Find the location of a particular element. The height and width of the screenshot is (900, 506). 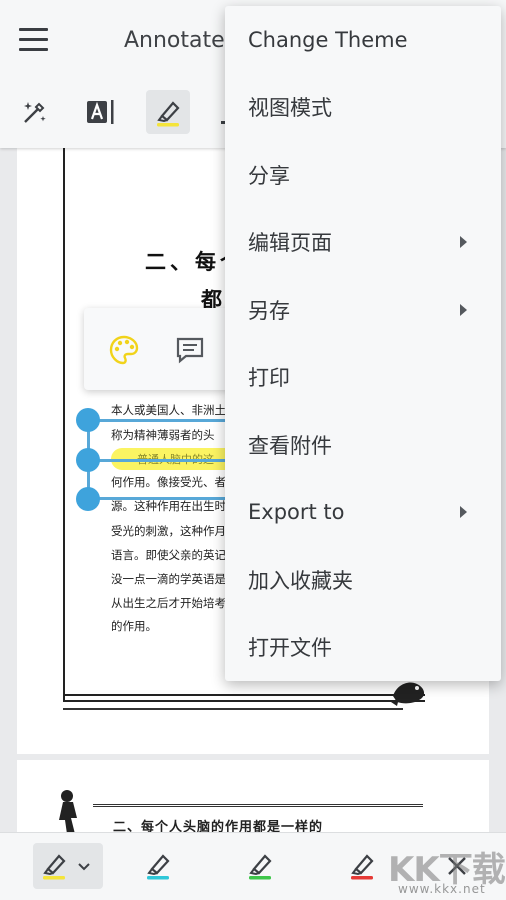

menu-item-open-file: 打开文件 is located at coordinates (363, 648).